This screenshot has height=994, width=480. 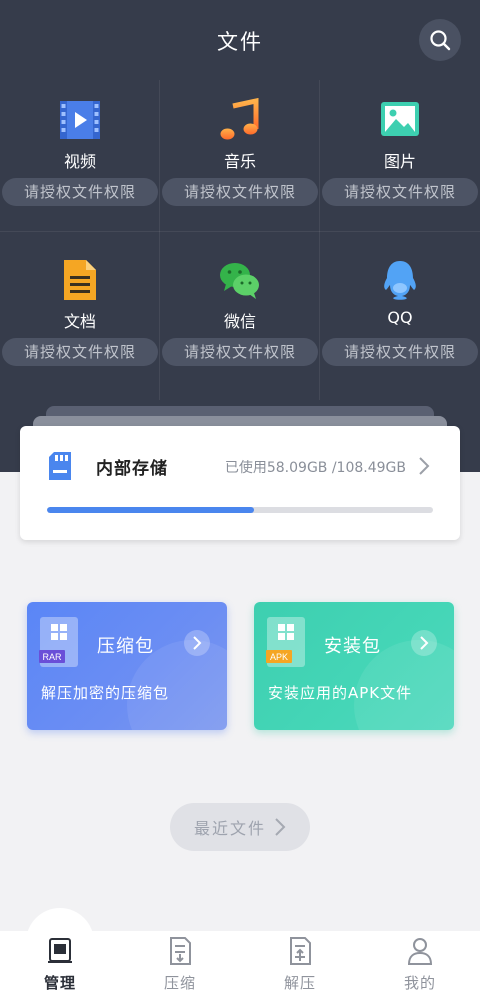 I want to click on internal-storage-card: 内部存储 已使用58.09GB /108.49GB, so click(x=240, y=483).